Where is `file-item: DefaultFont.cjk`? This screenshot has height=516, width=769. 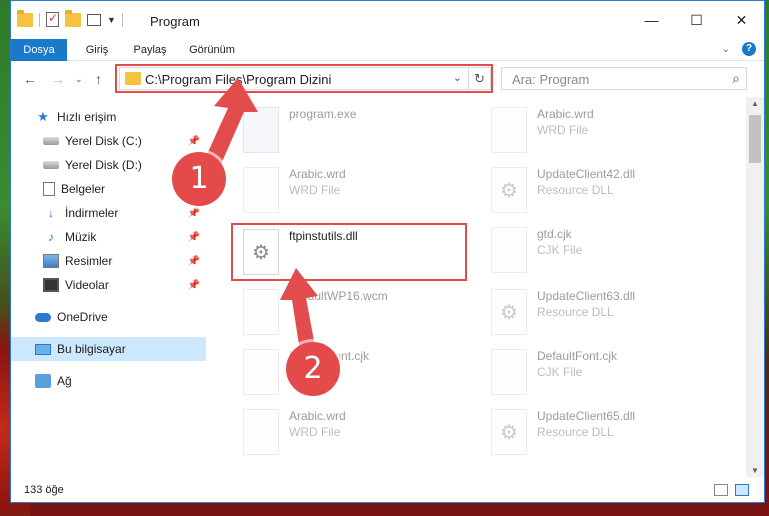
file-item: DefaultFont.cjk is located at coordinates (351, 371).